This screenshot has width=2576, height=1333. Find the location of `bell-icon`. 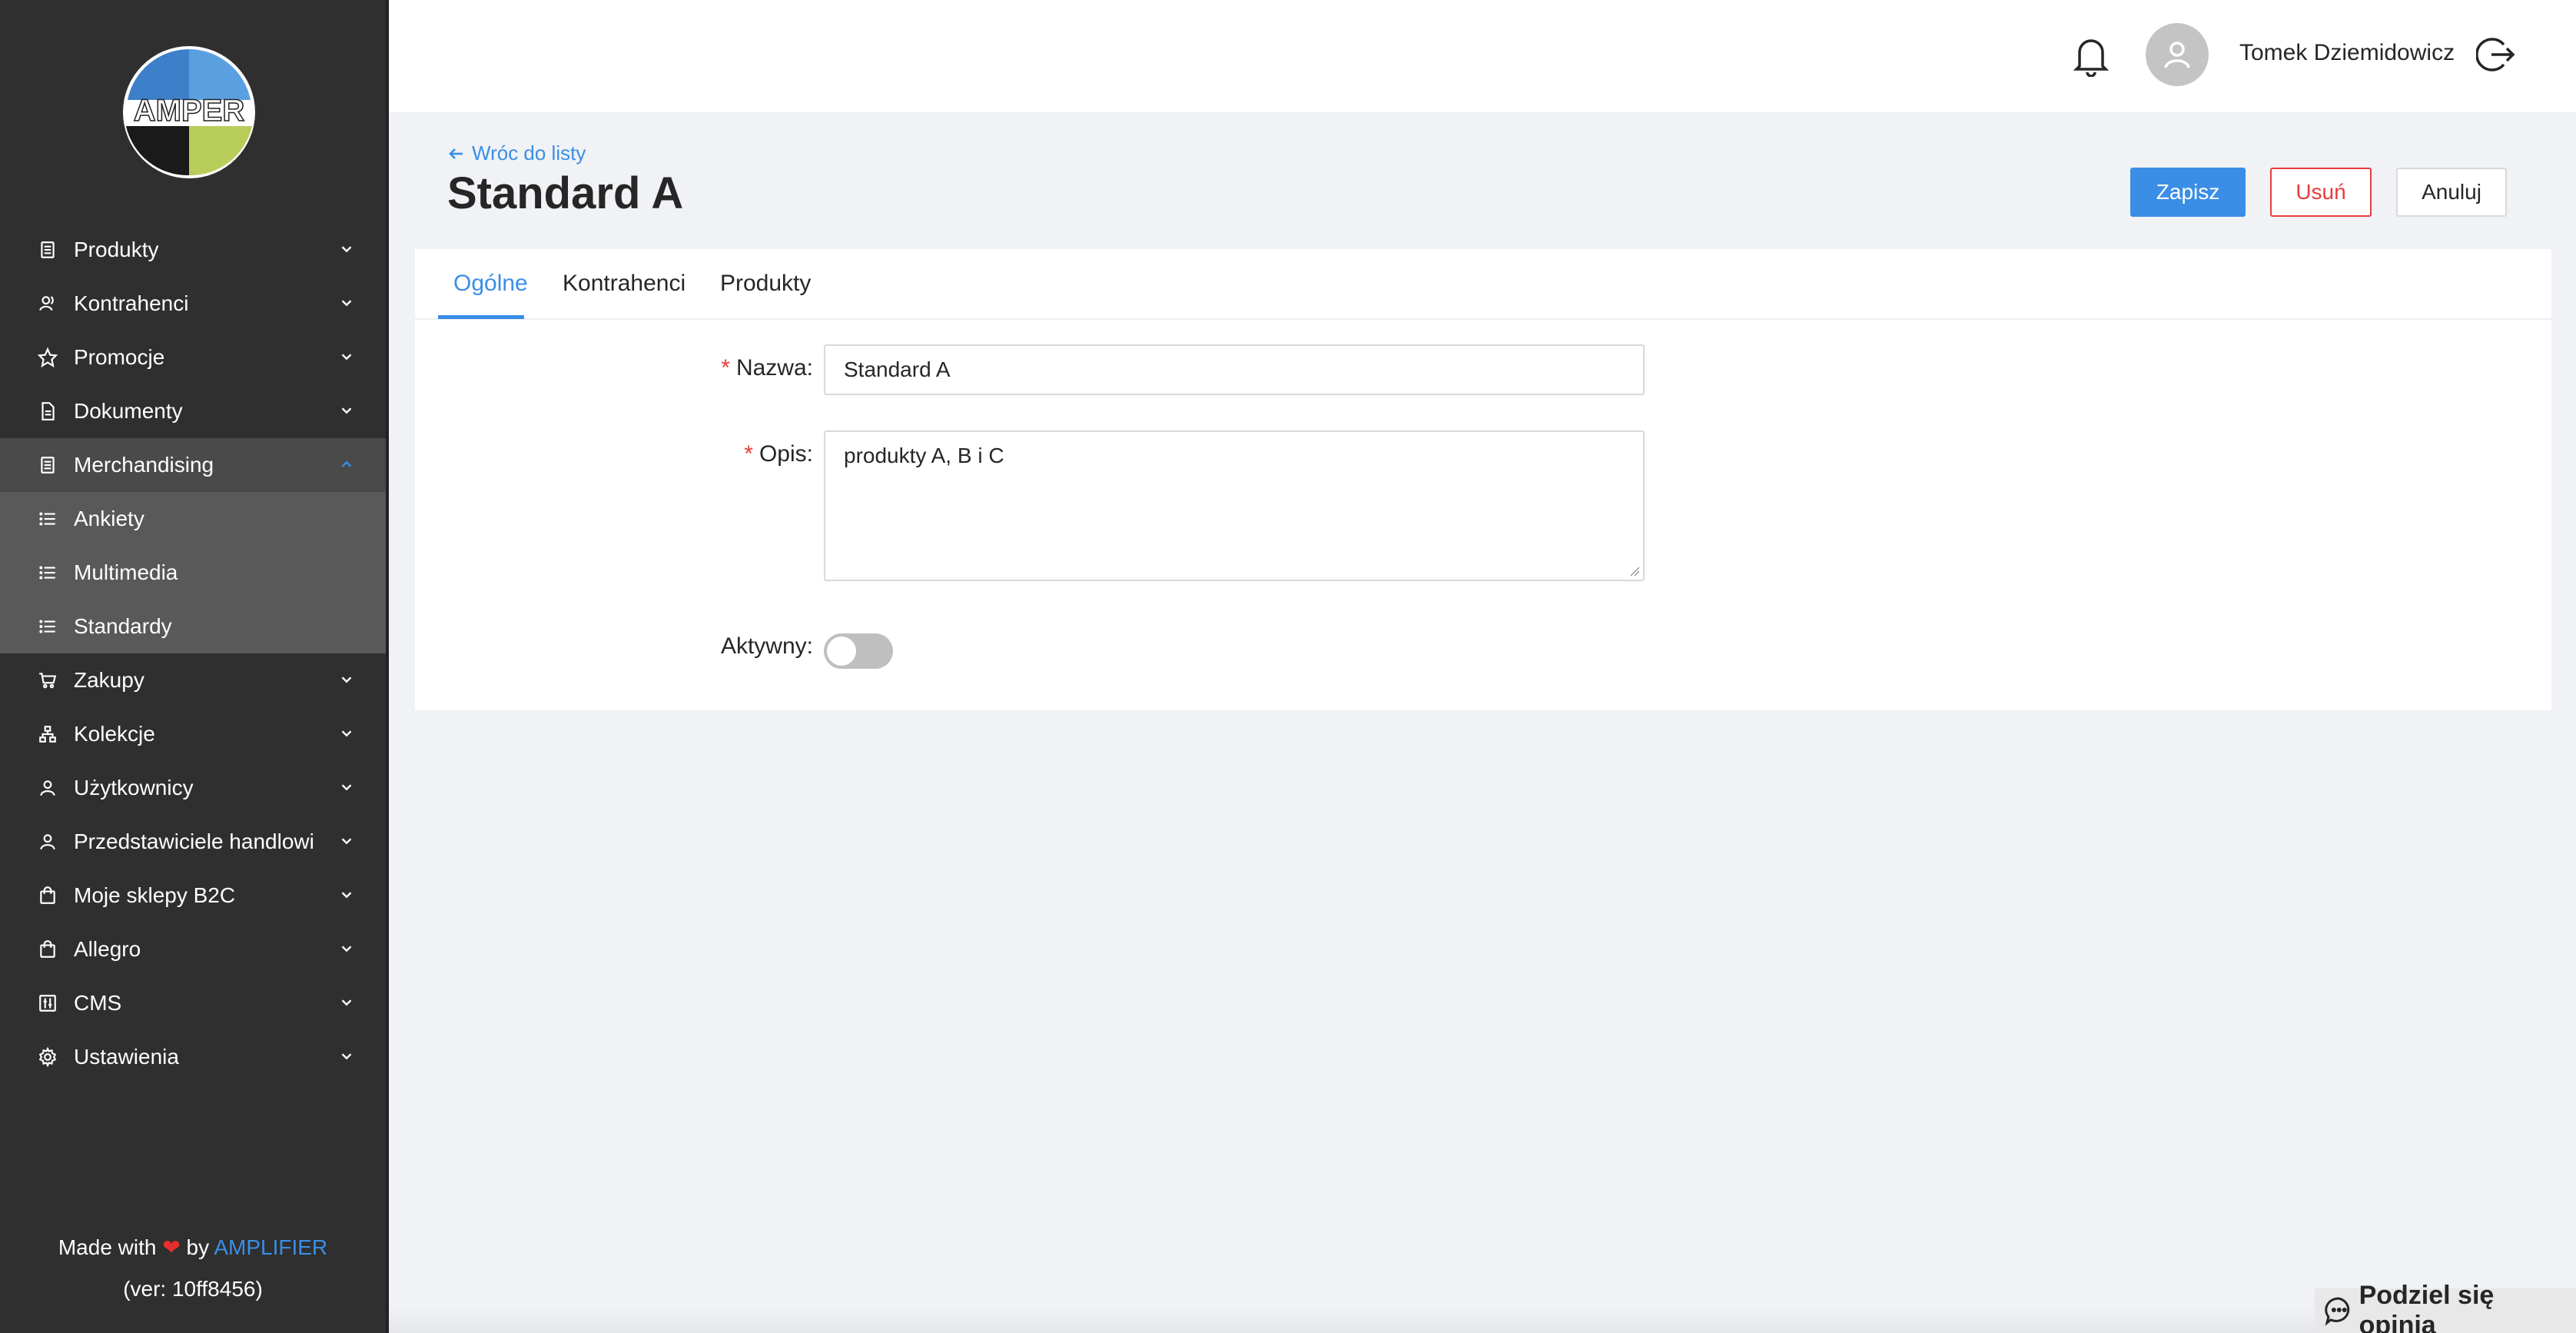

bell-icon is located at coordinates (2091, 56).